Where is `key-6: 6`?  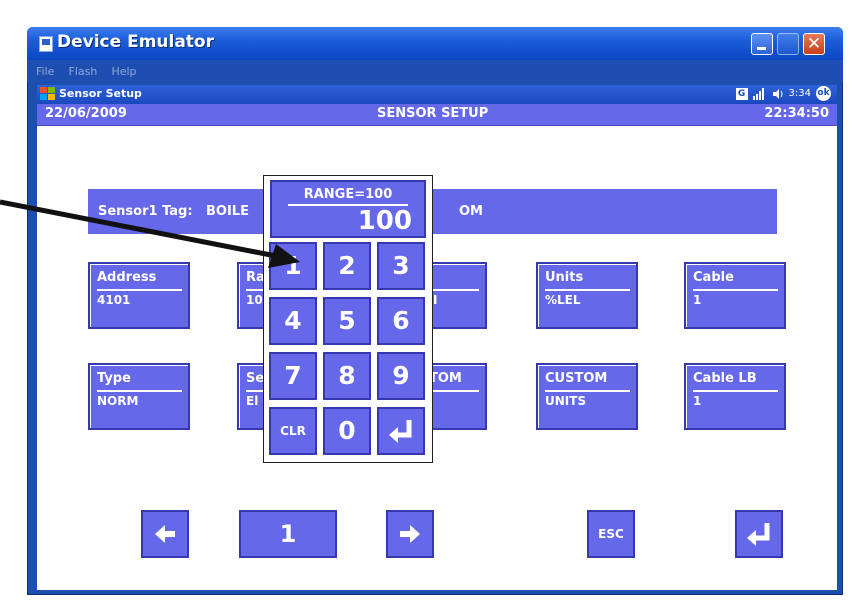
key-6: 6 is located at coordinates (401, 321).